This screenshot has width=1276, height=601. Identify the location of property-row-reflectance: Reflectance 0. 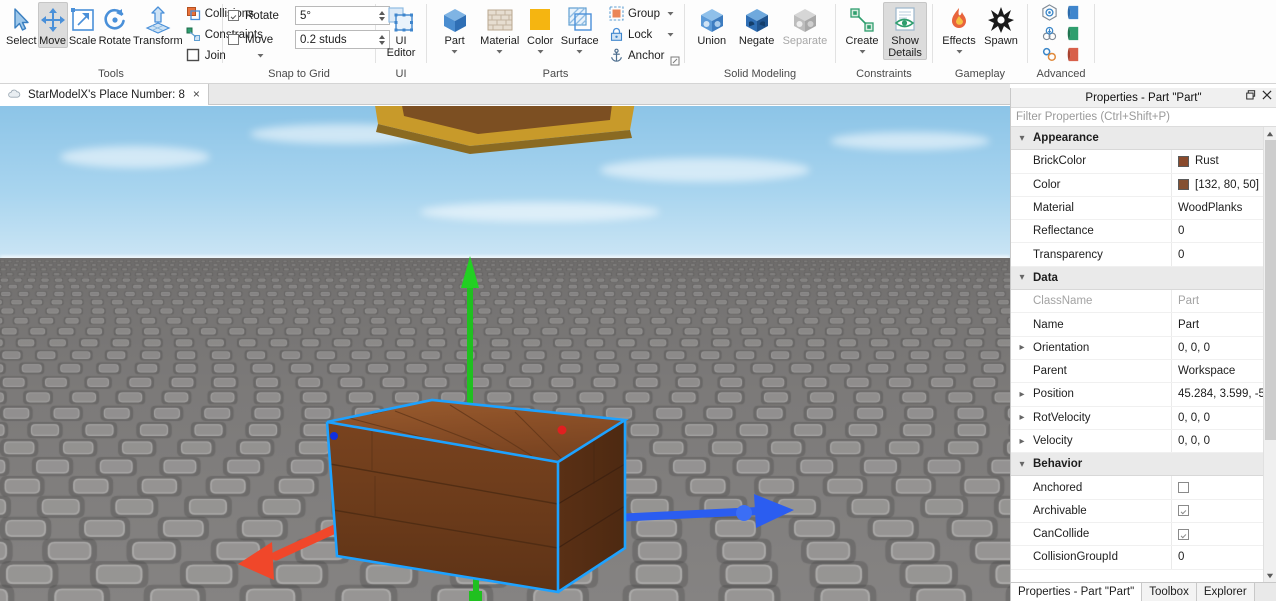
(1137, 232).